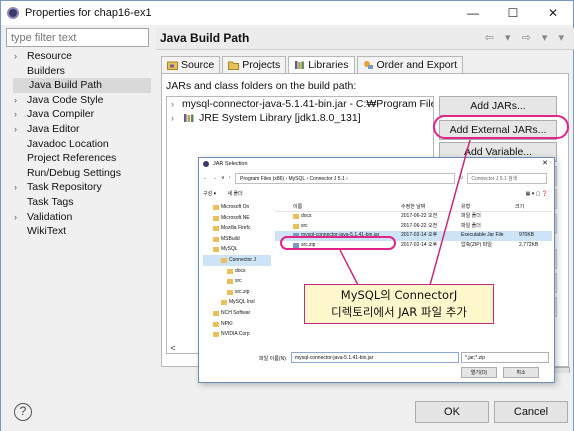 This screenshot has width=574, height=431. What do you see at coordinates (399, 304) in the screenshot?
I see `annotation-callout: MySQL의 ConnectorJ 디렉토리에서 JAR 파일 추가` at bounding box center [399, 304].